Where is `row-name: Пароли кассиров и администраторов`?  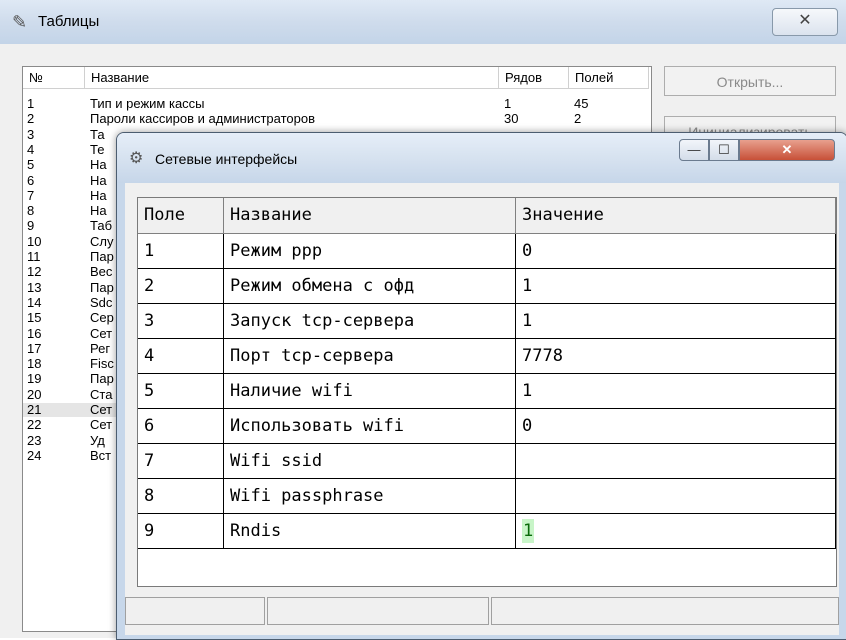
row-name: Пароли кассиров и администраторов is located at coordinates (203, 119).